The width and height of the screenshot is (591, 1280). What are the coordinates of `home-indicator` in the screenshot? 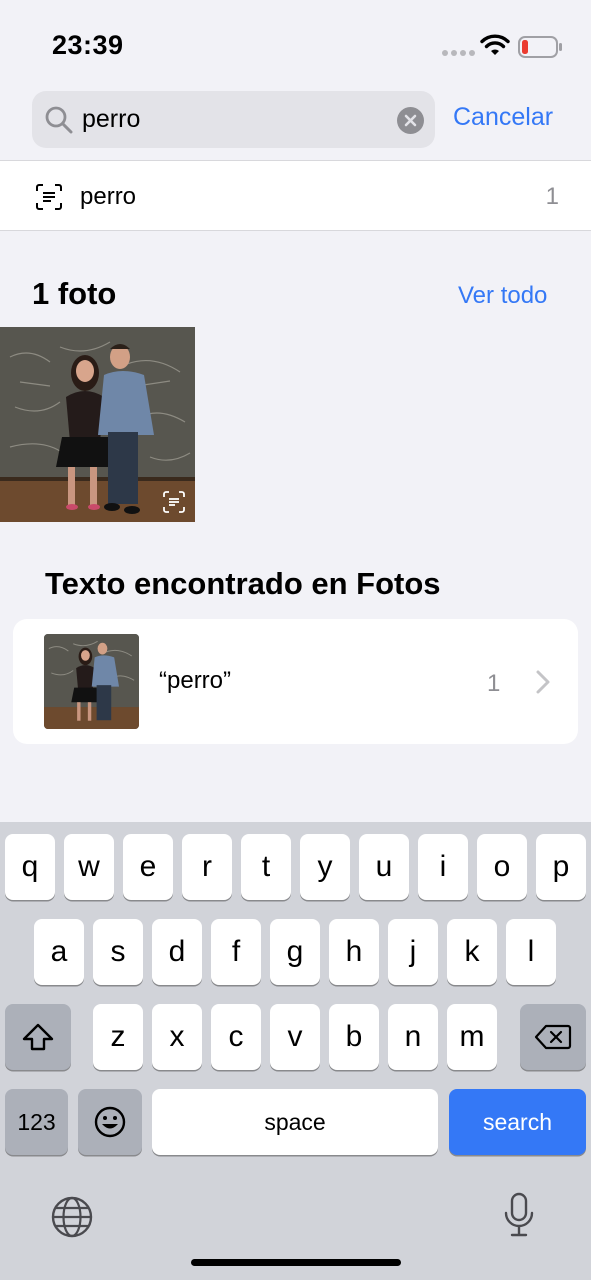 It's located at (296, 1262).